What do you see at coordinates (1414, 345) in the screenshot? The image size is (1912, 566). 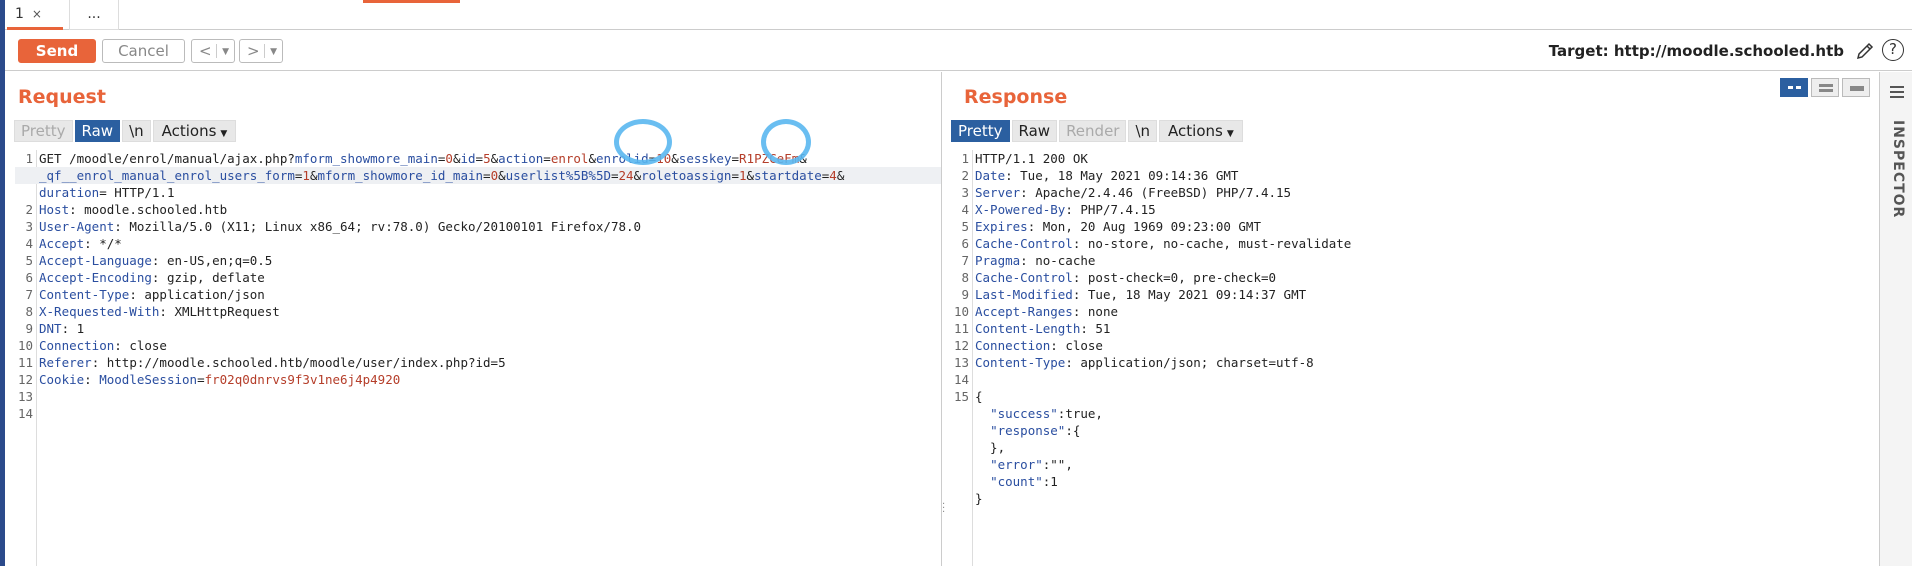 I see `code-line: 12 Connection: close` at bounding box center [1414, 345].